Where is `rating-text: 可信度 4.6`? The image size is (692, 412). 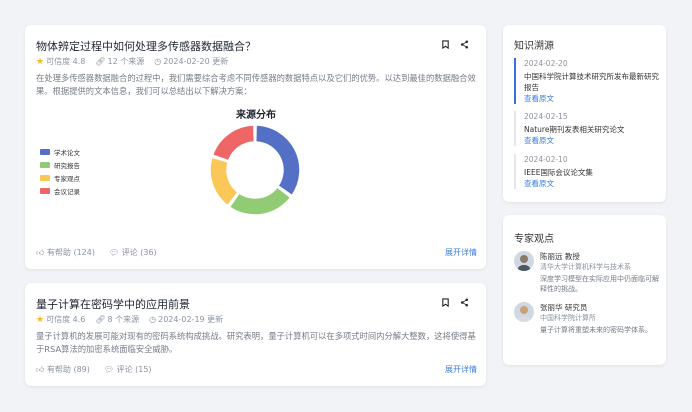
rating-text: 可信度 4.6 is located at coordinates (66, 319).